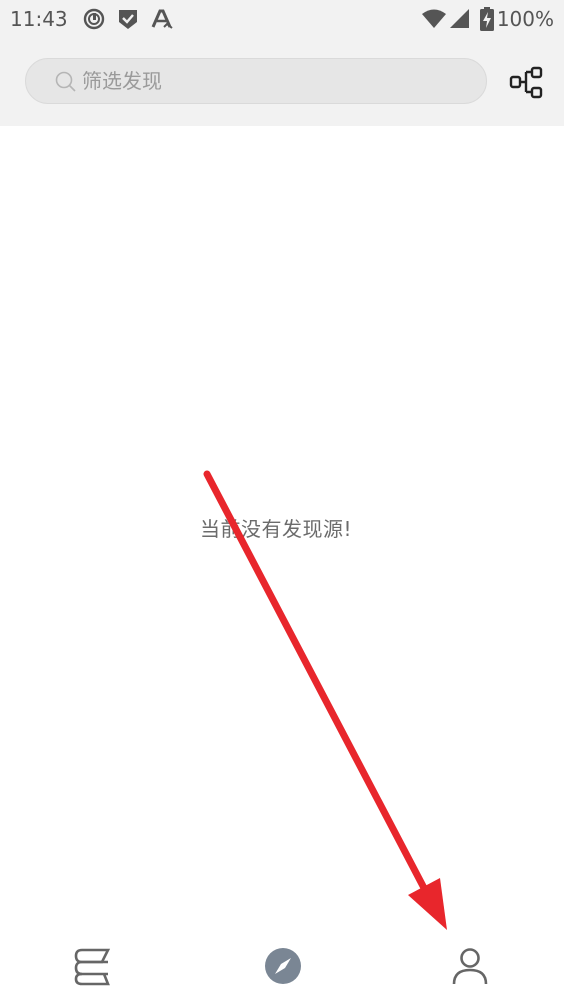  Describe the element at coordinates (487, 21) in the screenshot. I see `battery-charging-icon` at that location.